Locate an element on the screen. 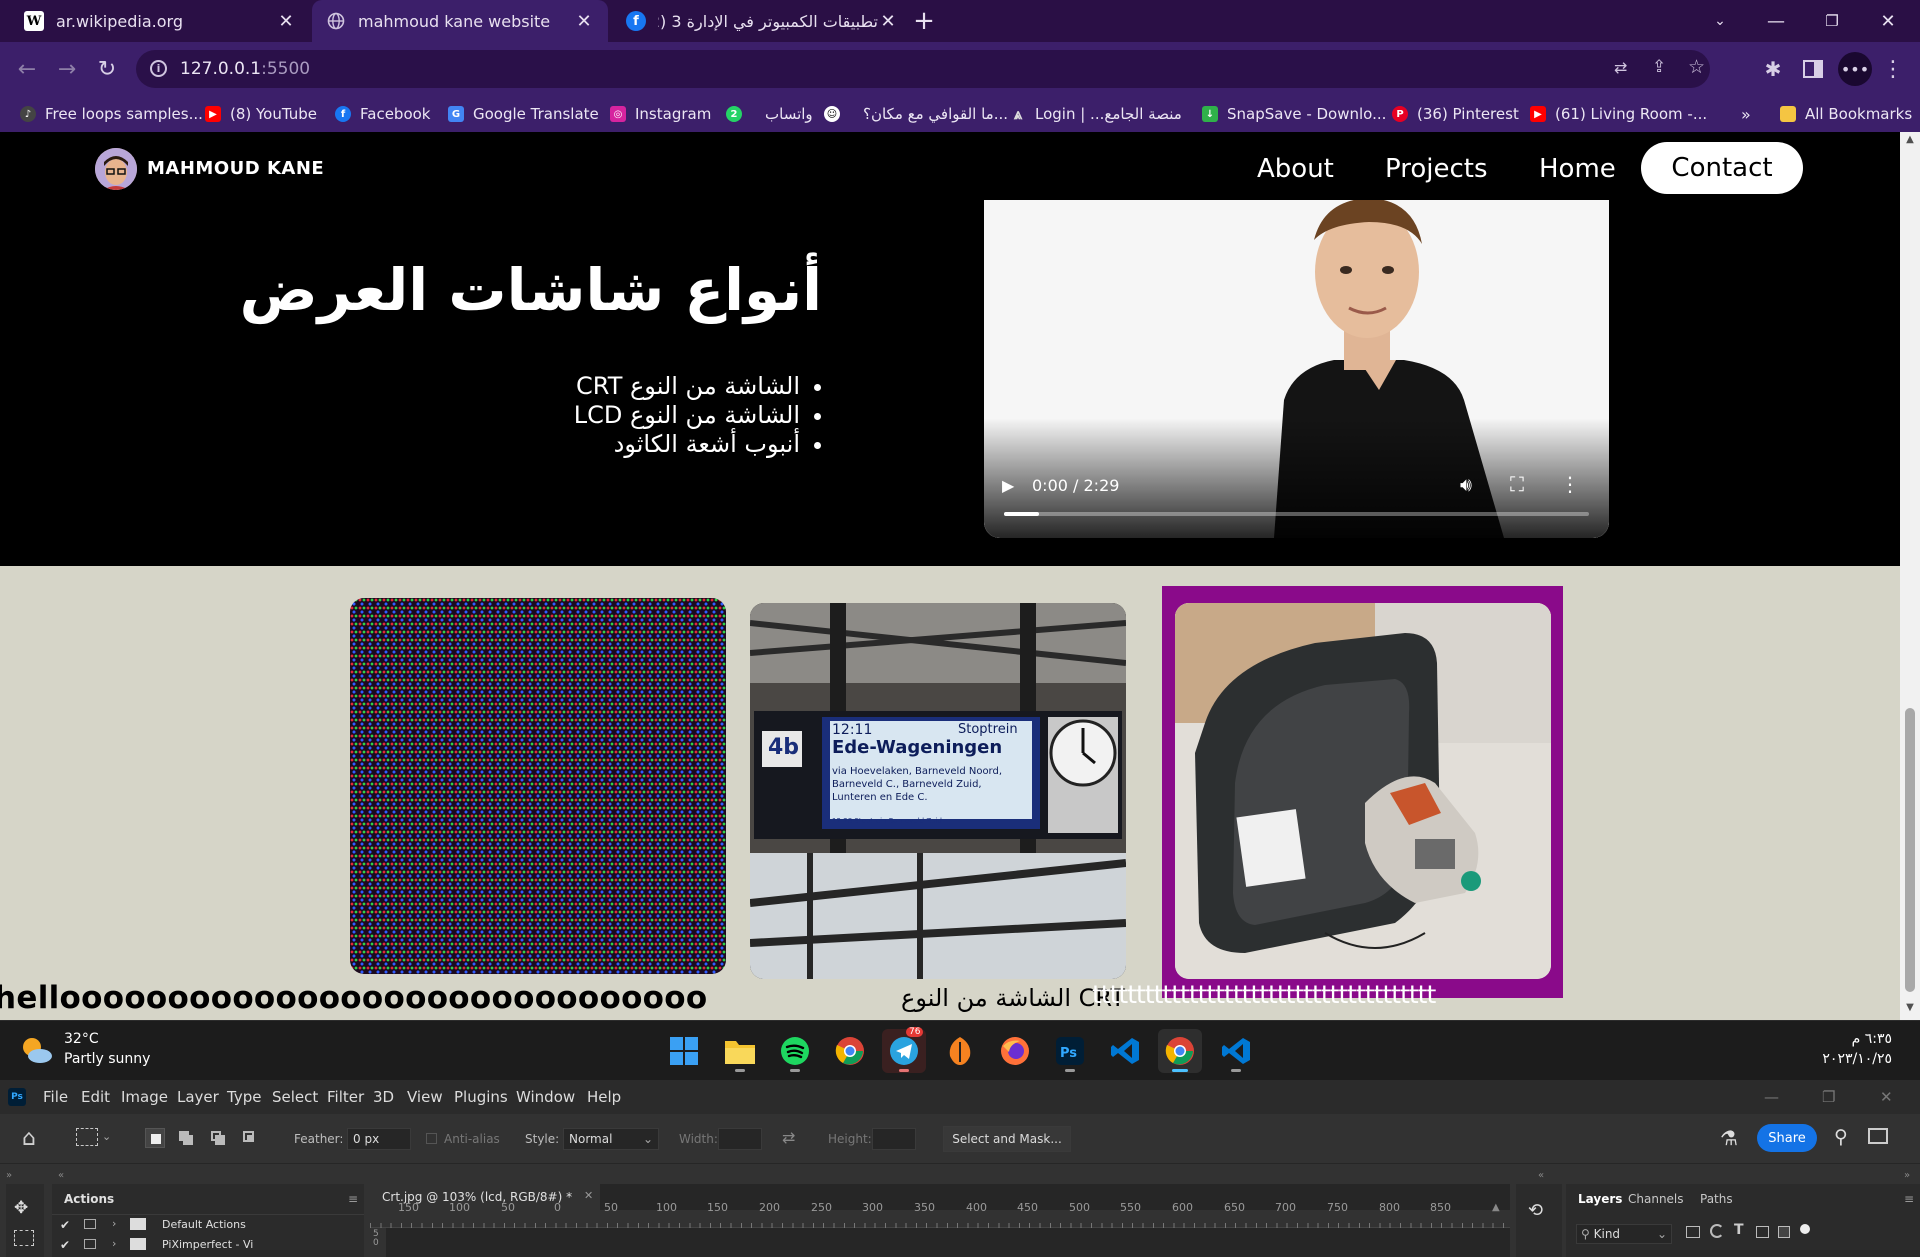 This screenshot has height=1257, width=1920. adjustment-filter-icon is located at coordinates (1717, 1231).